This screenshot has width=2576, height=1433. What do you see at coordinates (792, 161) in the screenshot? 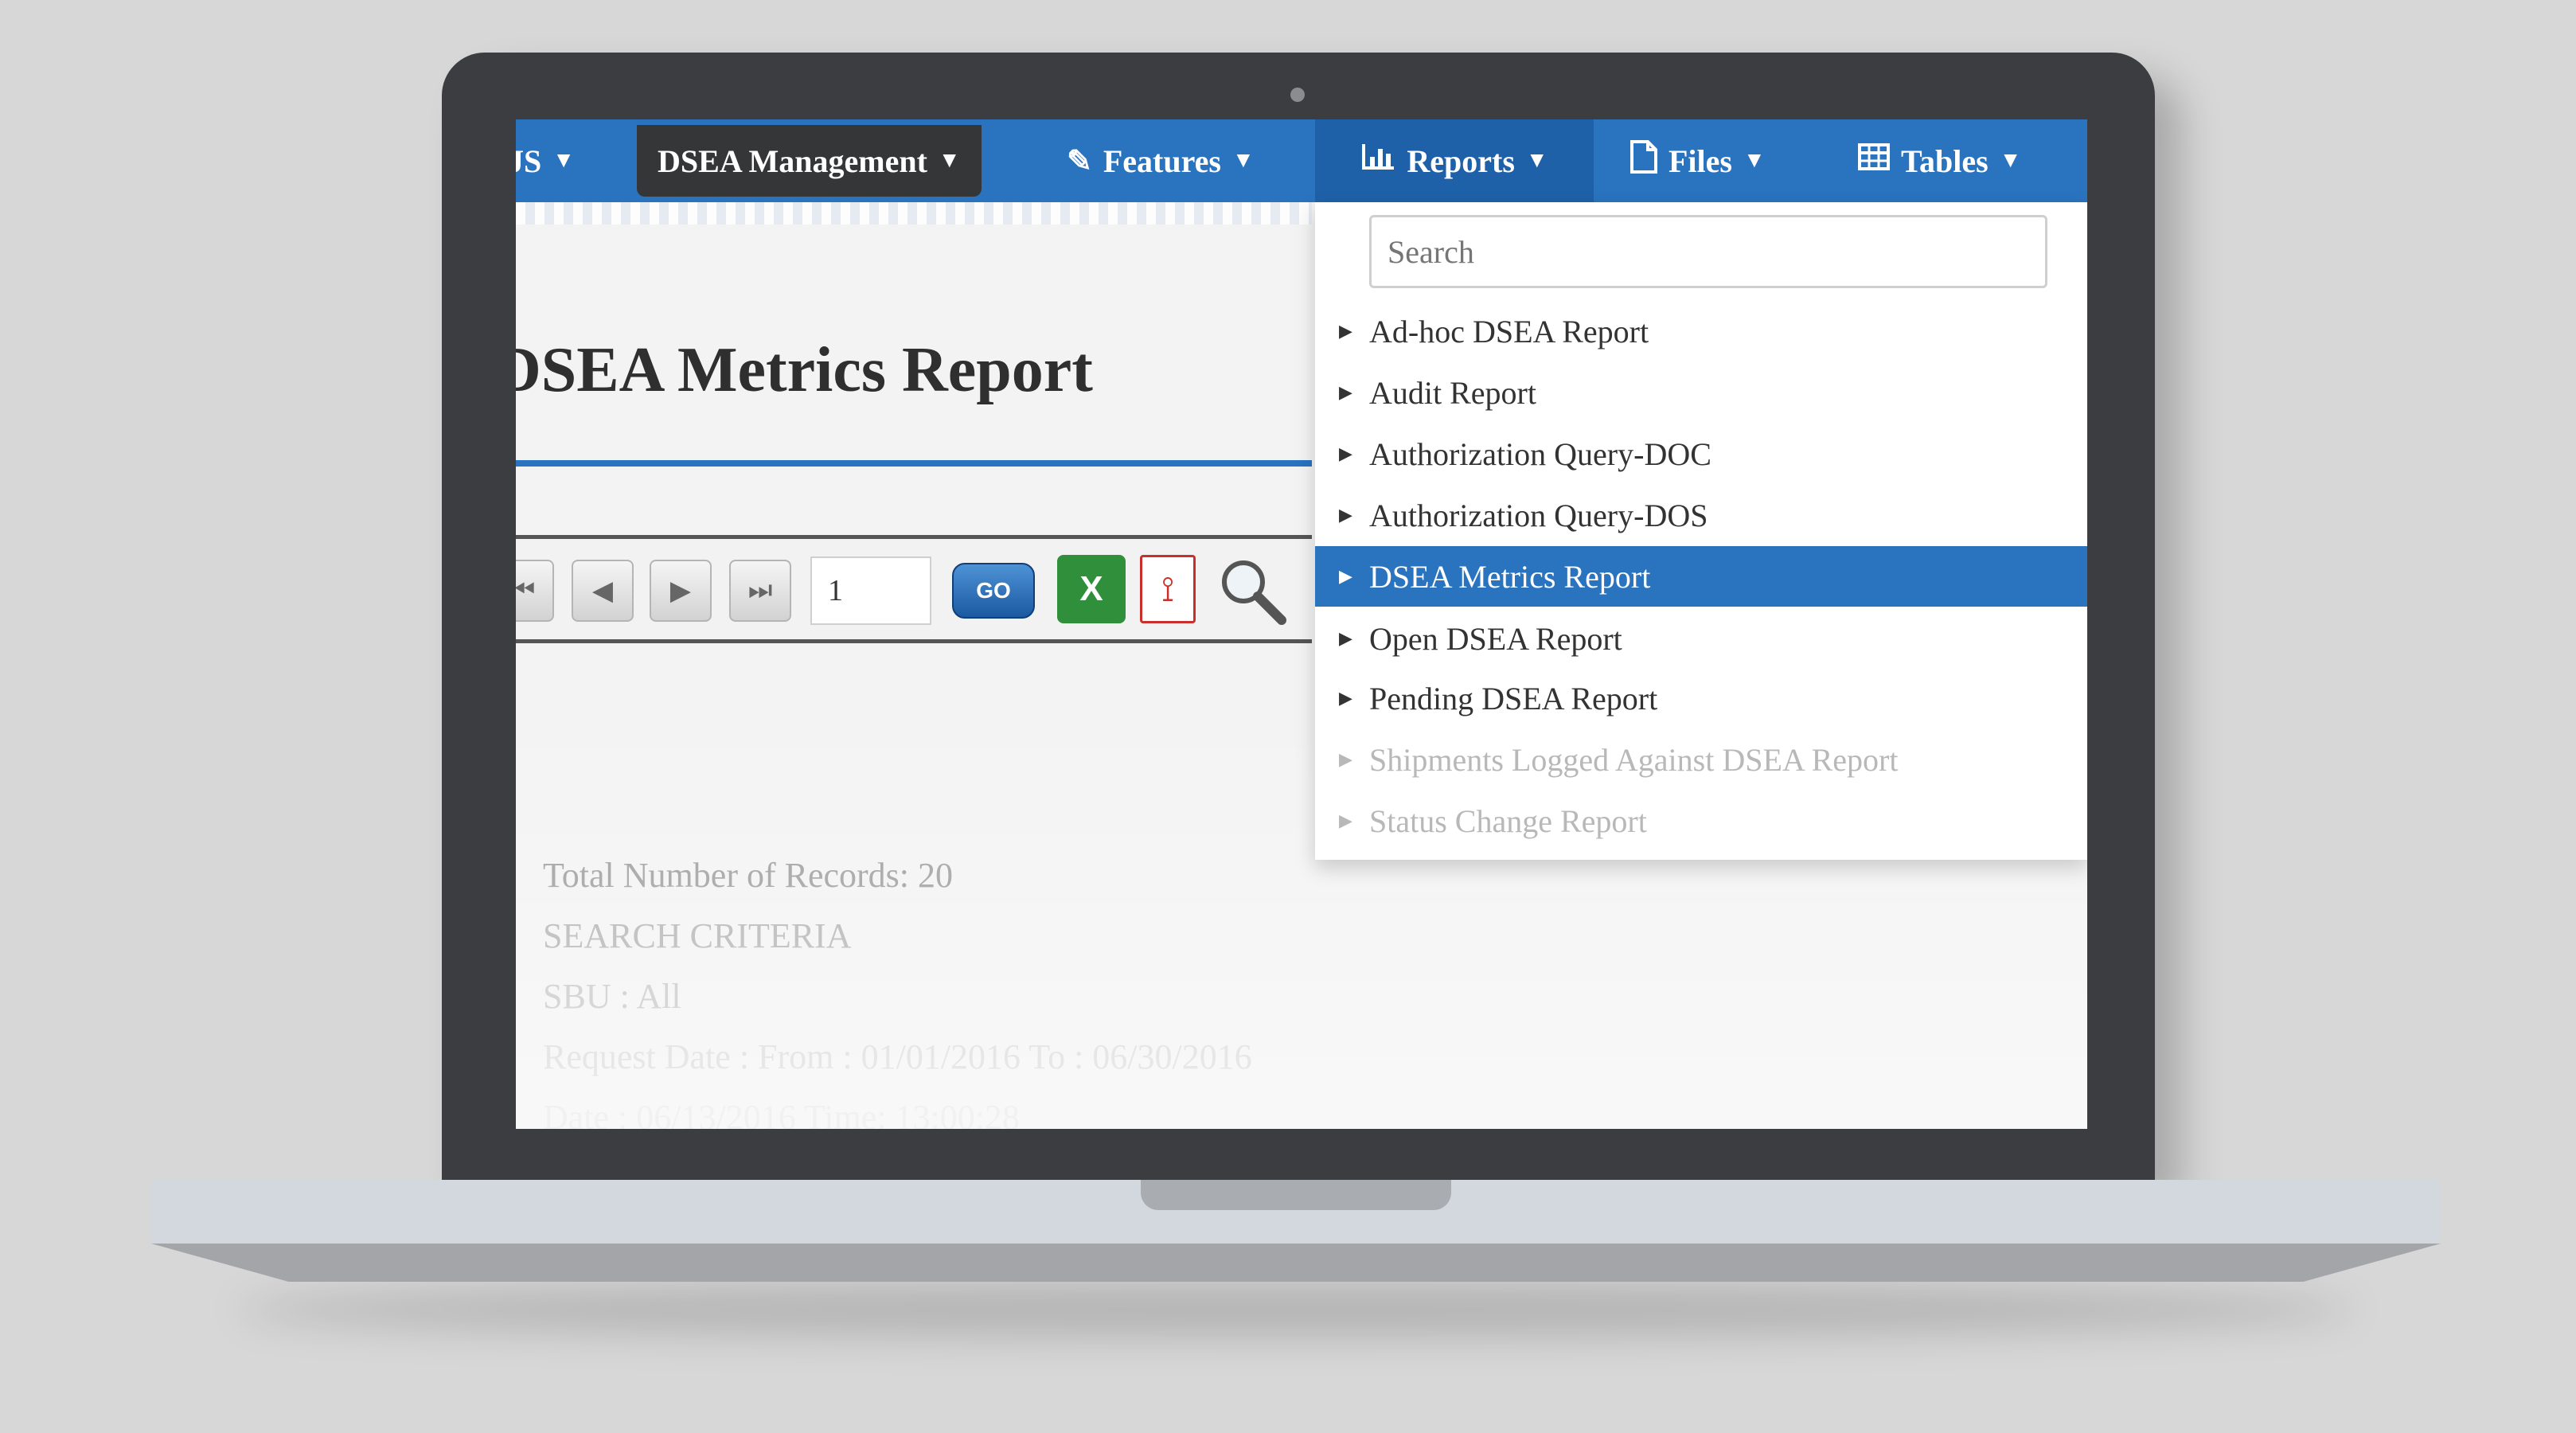
I see `nav-item-label: DSEA Management` at bounding box center [792, 161].